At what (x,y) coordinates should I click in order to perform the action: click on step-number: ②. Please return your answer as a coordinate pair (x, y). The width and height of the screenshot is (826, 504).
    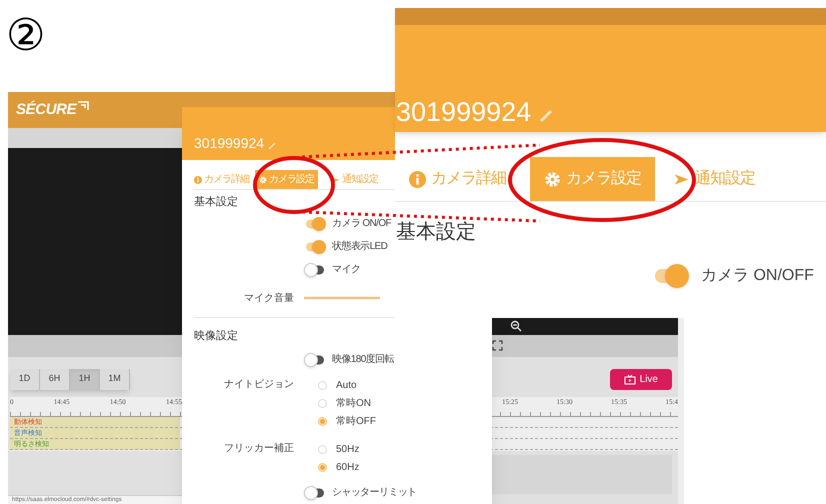
    Looking at the image, I should click on (25, 36).